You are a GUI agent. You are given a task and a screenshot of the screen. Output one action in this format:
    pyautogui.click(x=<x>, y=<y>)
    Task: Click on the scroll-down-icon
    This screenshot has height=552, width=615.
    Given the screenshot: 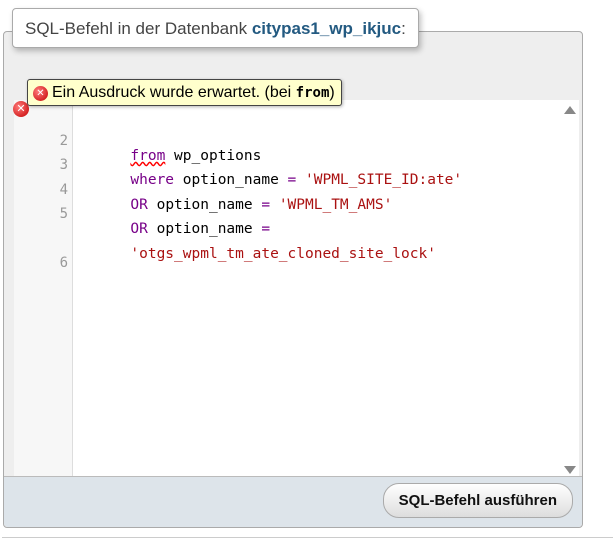 What is the action you would take?
    pyautogui.click(x=570, y=470)
    